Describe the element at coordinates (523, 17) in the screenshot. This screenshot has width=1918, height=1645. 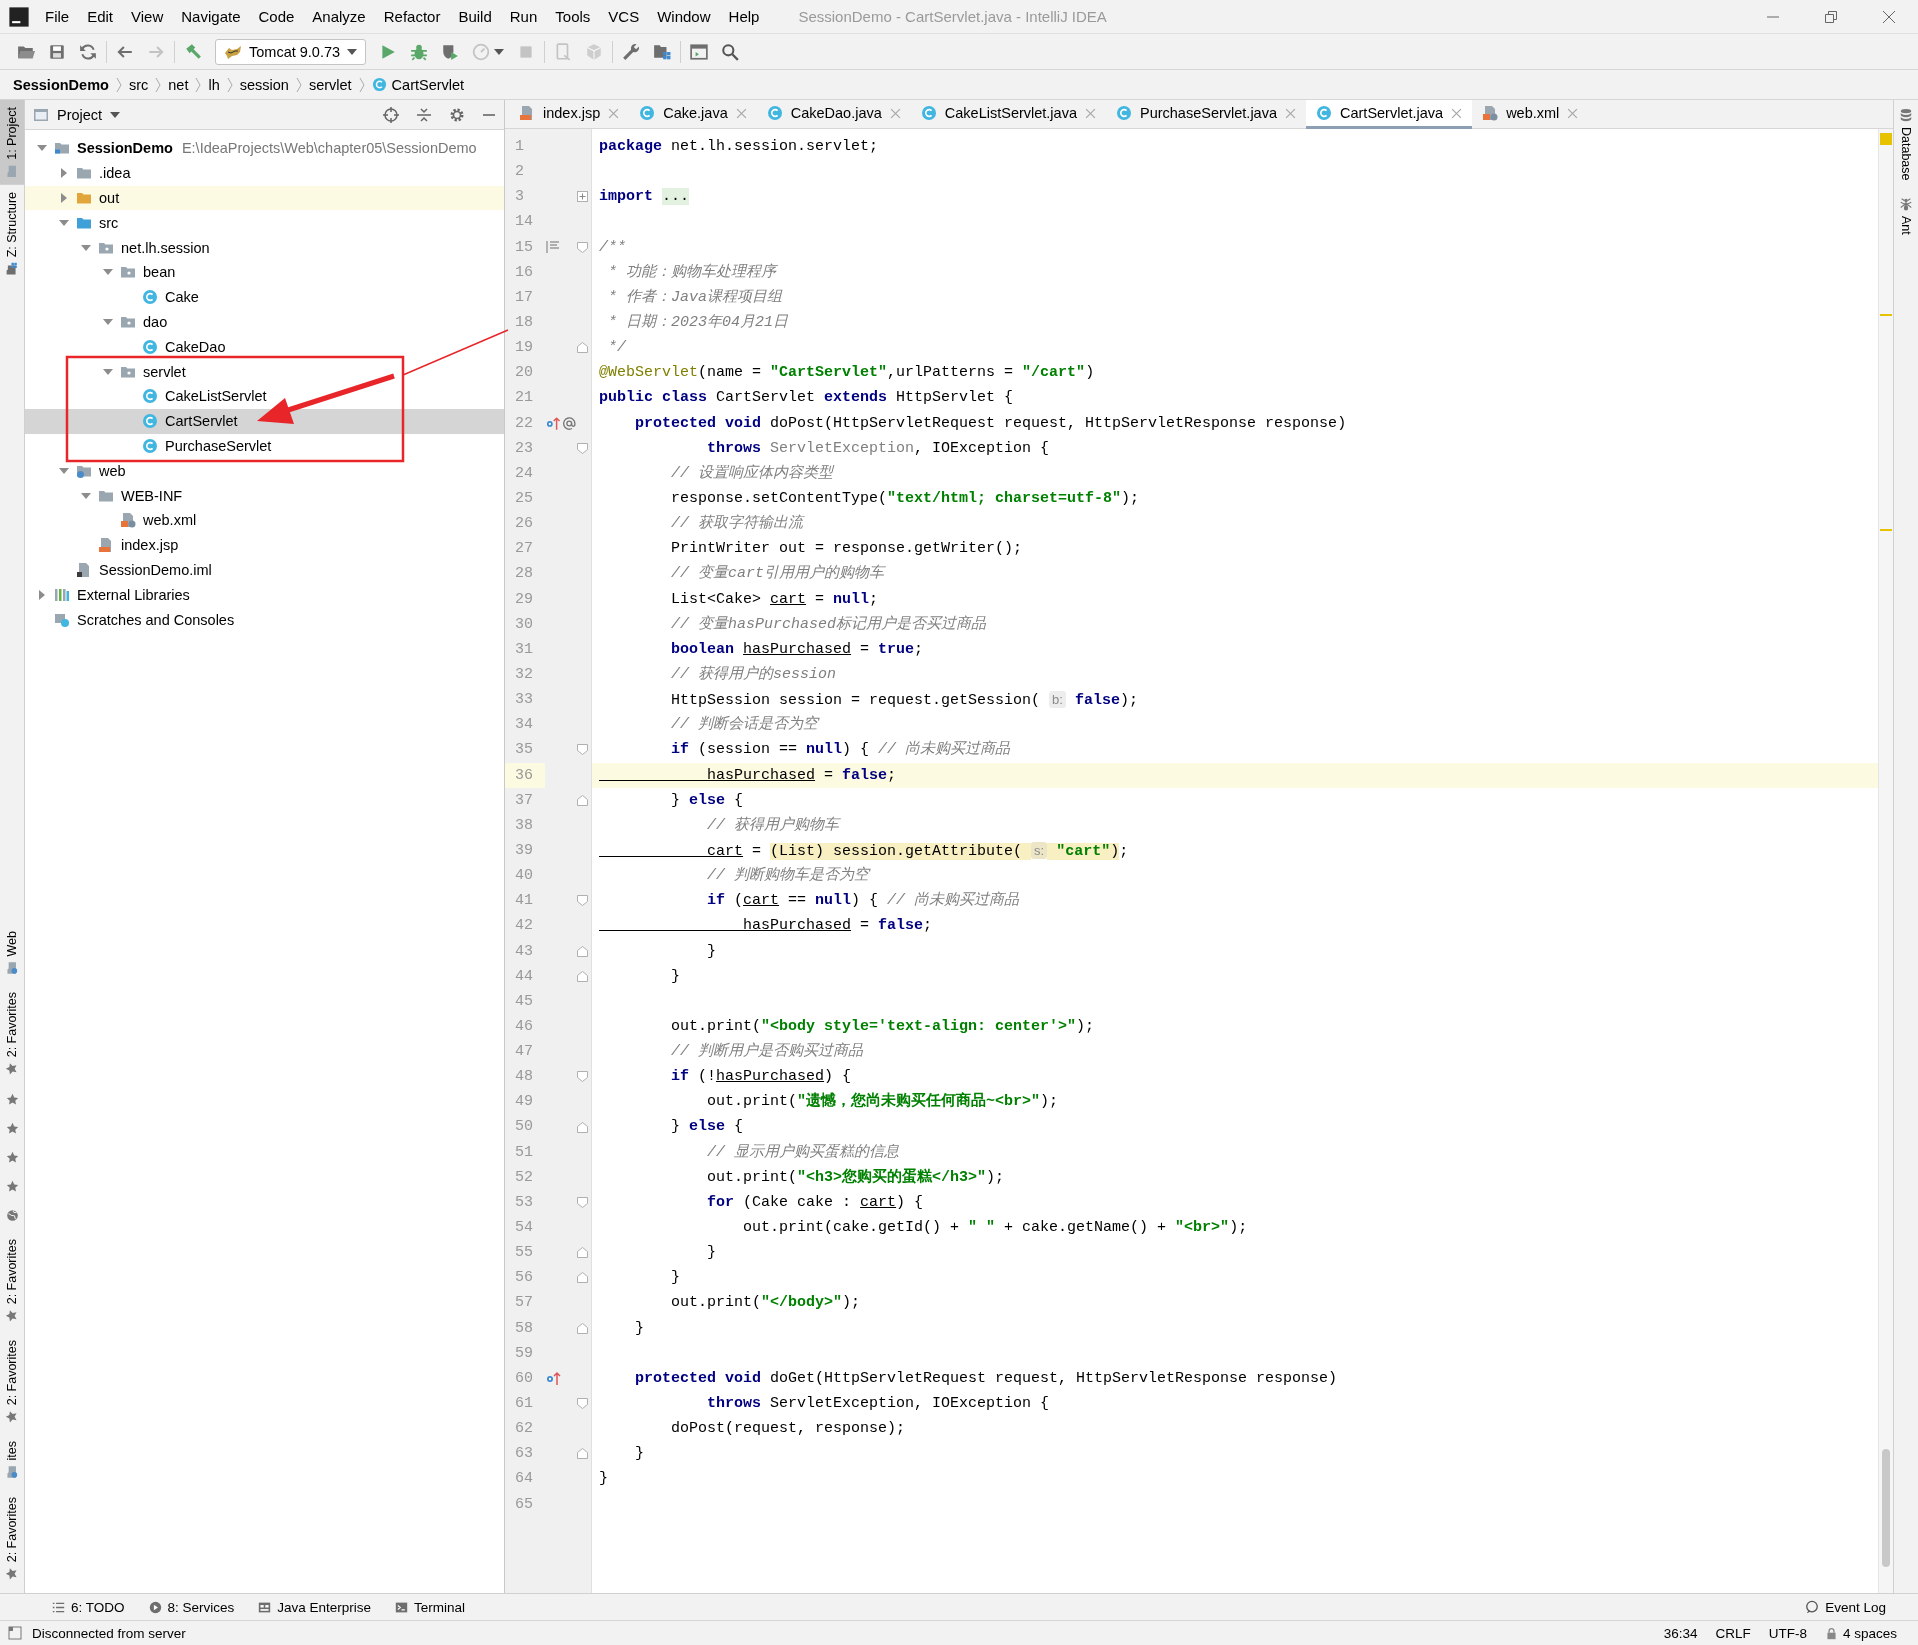
I see `menu-item: Run` at that location.